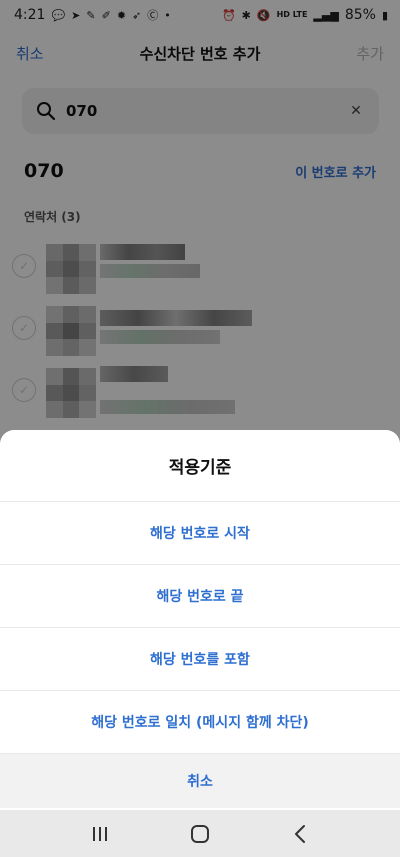 This screenshot has height=857, width=400. I want to click on navigation-bar, so click(200, 833).